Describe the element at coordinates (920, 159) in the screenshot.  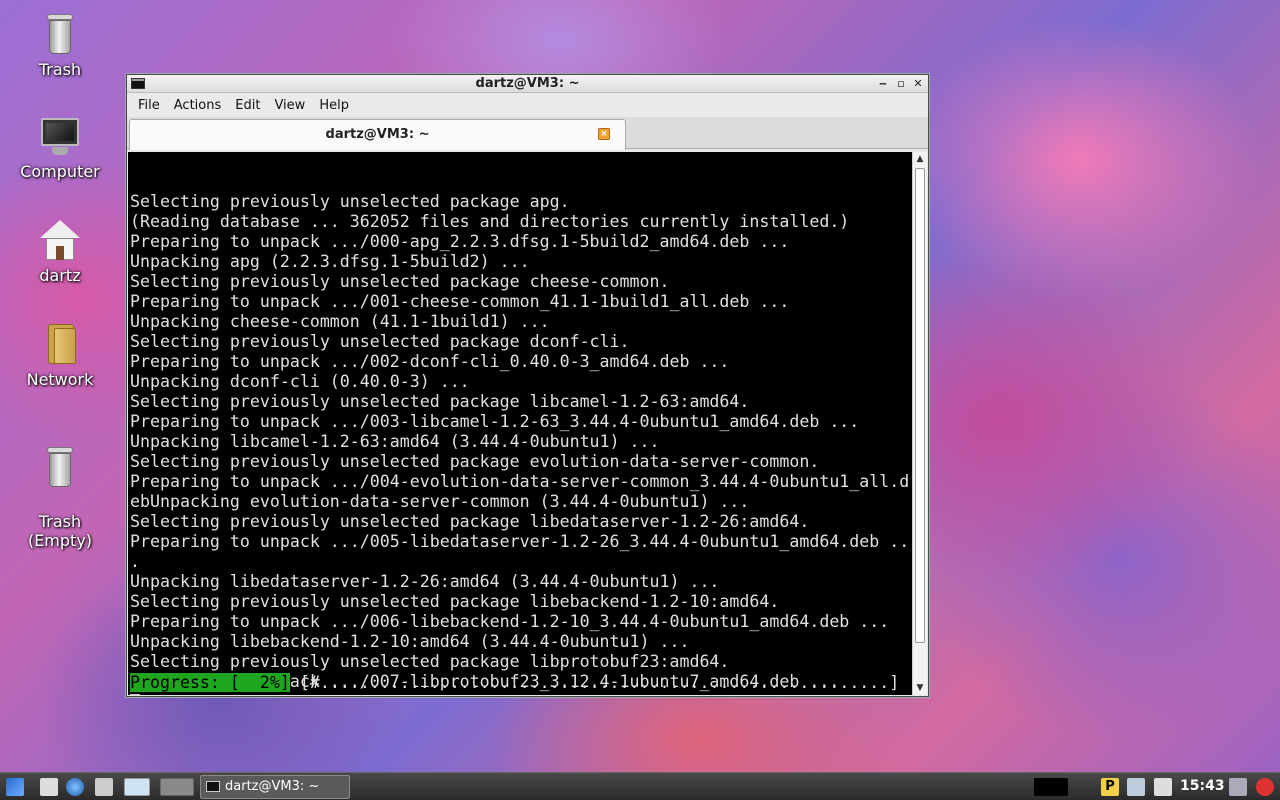
I see `scroll-up-icon: ▲` at that location.